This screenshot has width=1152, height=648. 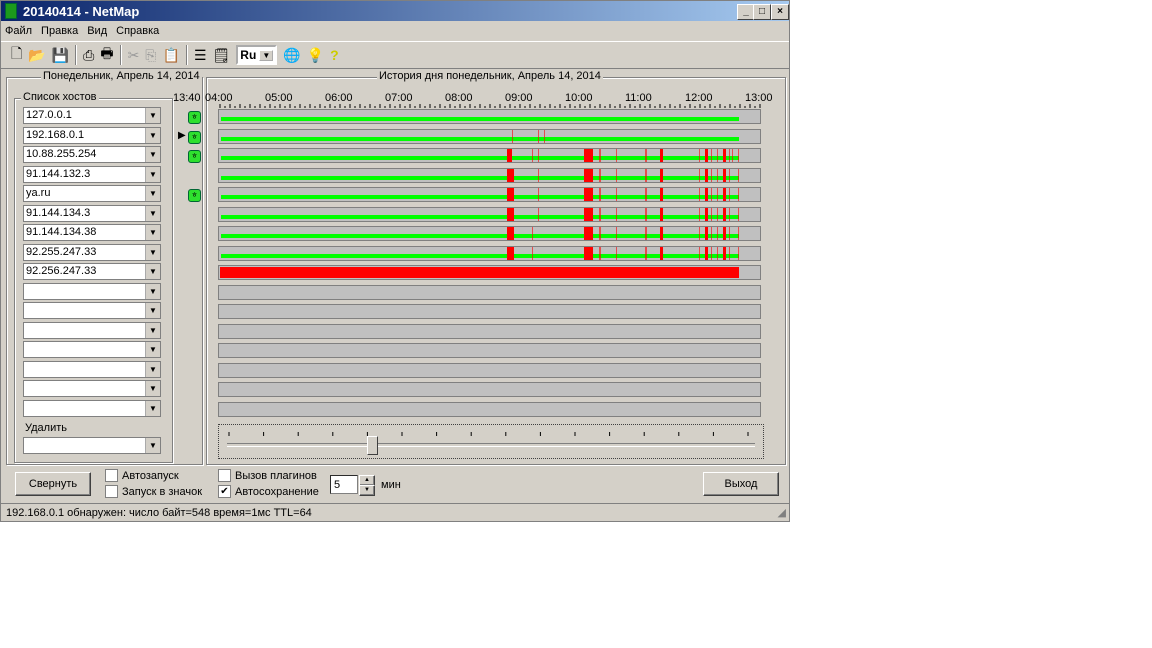 What do you see at coordinates (344, 484) in the screenshot?
I see `interval-input: 5` at bounding box center [344, 484].